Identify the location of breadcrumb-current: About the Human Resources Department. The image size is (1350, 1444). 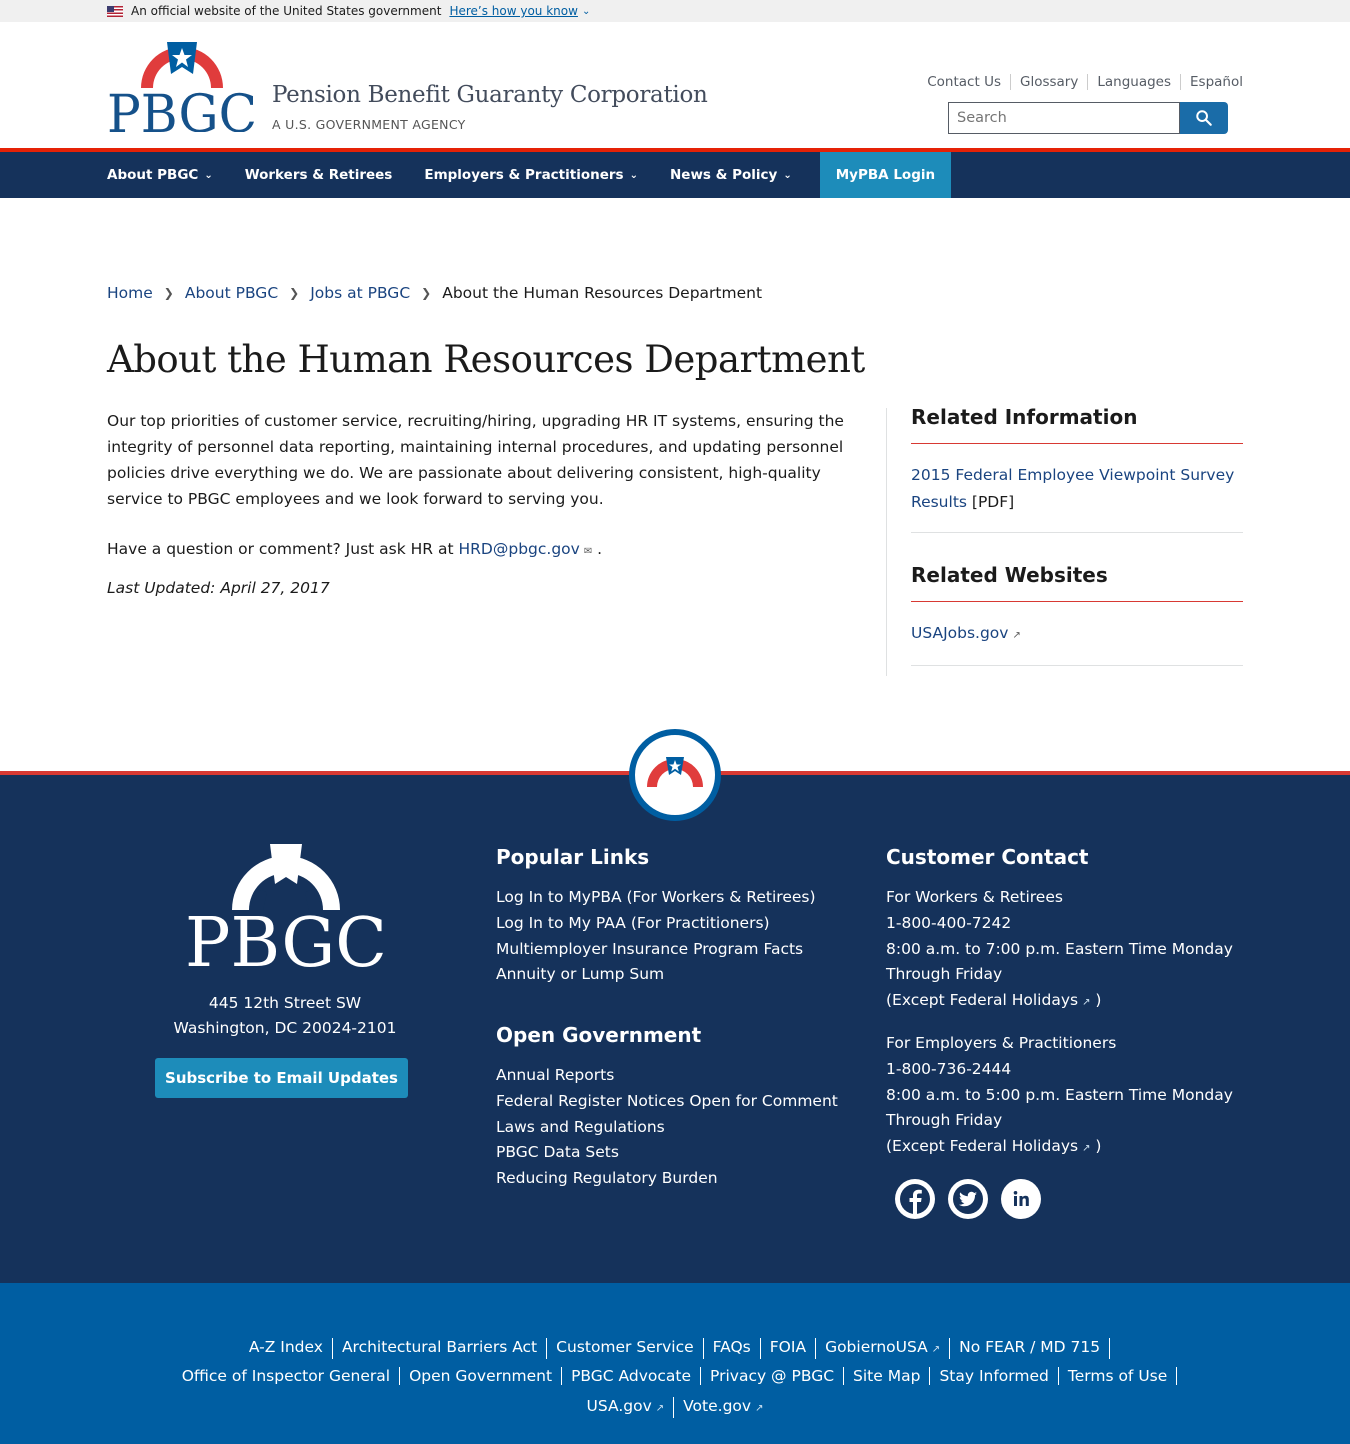
(602, 293).